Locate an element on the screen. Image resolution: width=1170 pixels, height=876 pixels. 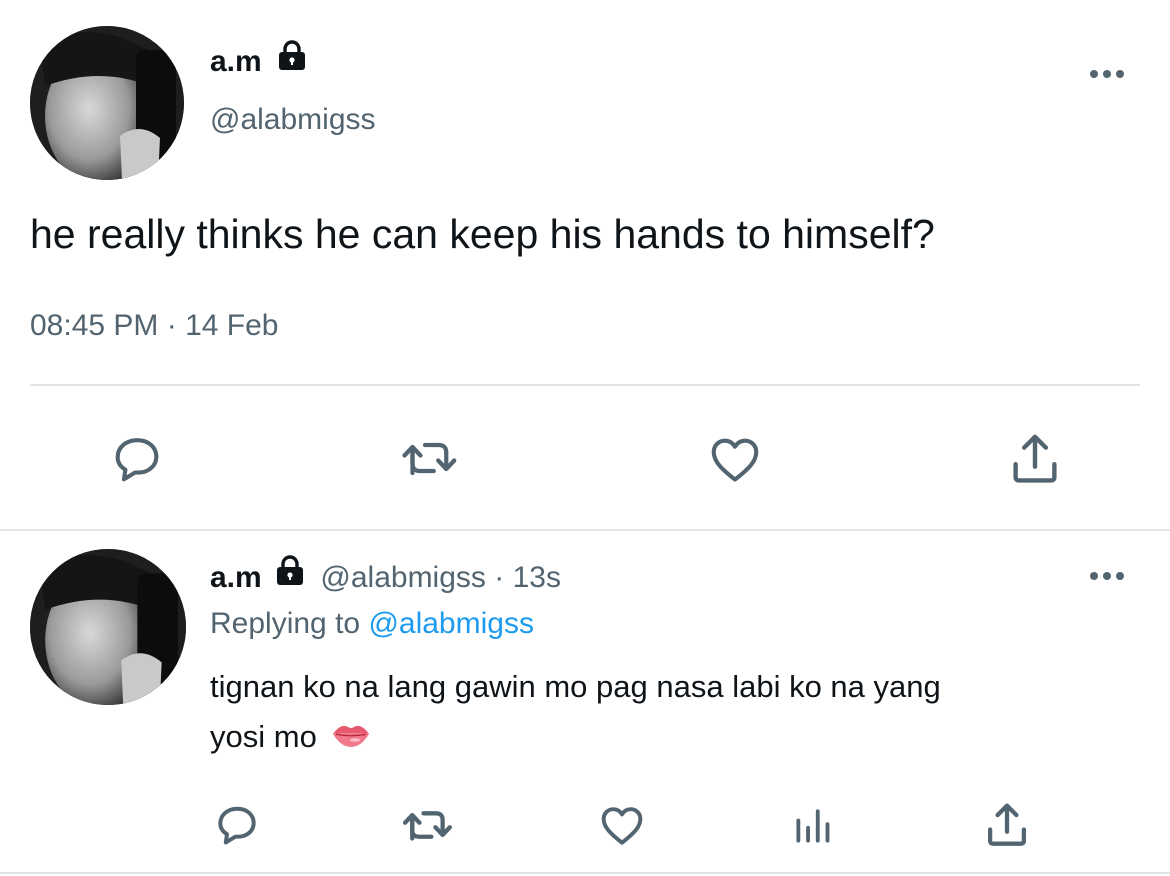
replying-to-line: Replying to @alabmigss is located at coordinates (372, 624).